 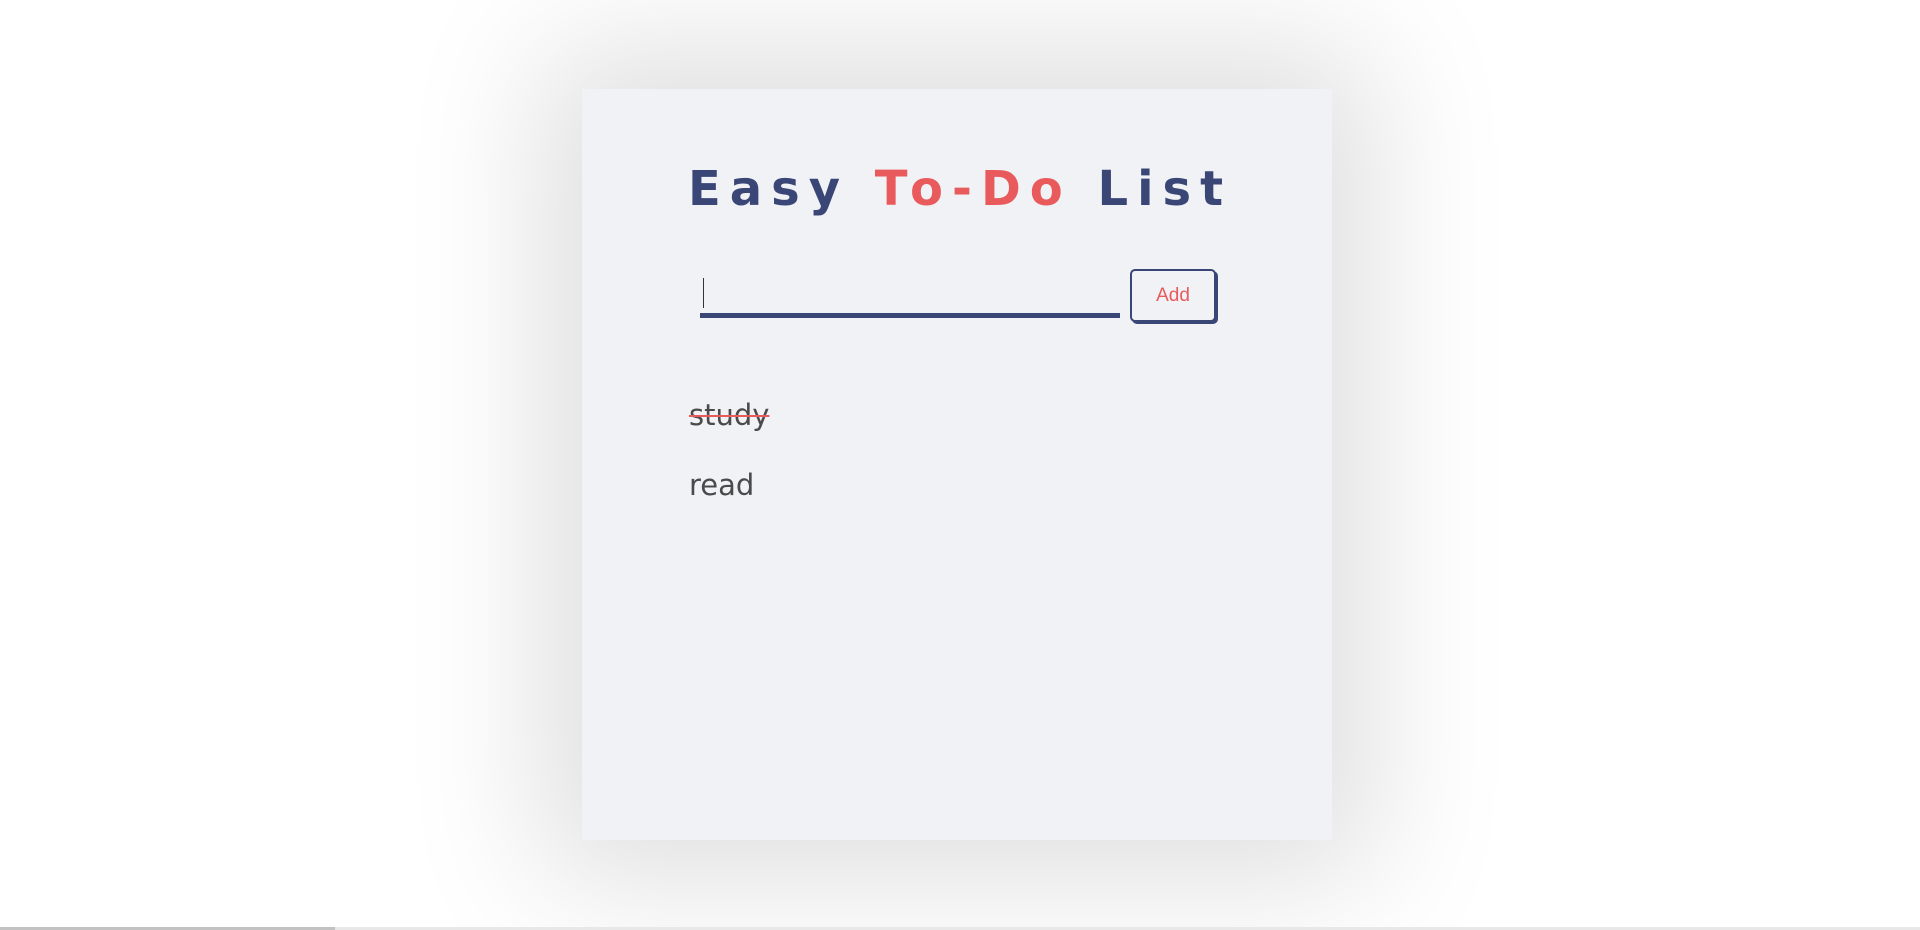 I want to click on text-caret, so click(x=703, y=293).